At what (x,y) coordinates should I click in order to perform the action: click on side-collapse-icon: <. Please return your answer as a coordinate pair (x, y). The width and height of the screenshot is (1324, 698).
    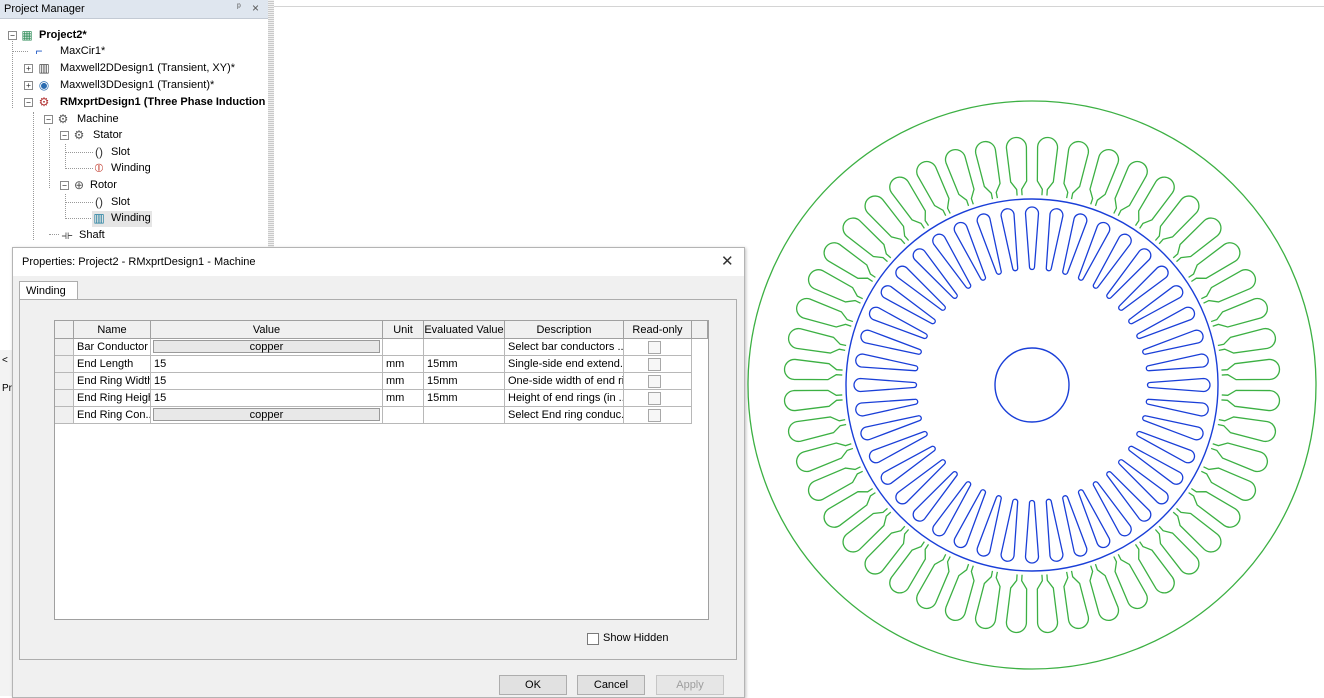
    Looking at the image, I should click on (5, 360).